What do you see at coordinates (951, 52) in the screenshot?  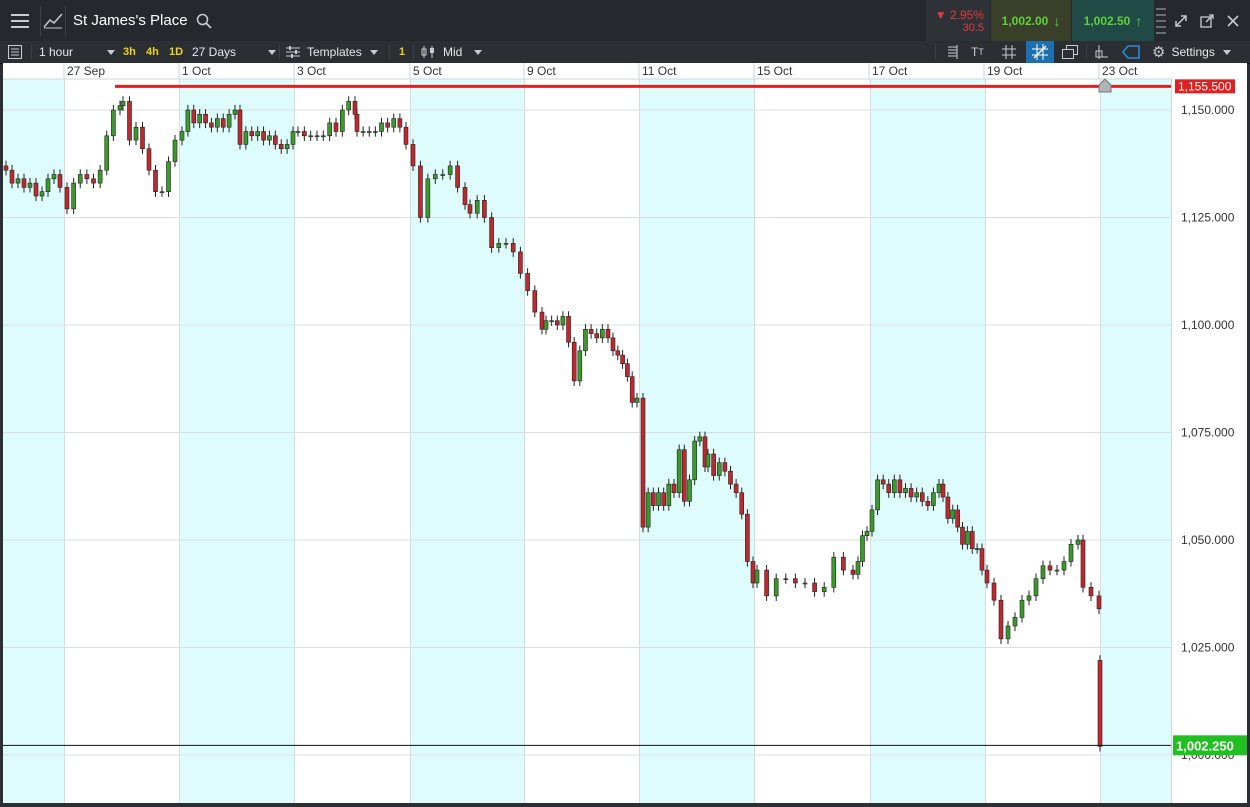 I see `indicators-icon` at bounding box center [951, 52].